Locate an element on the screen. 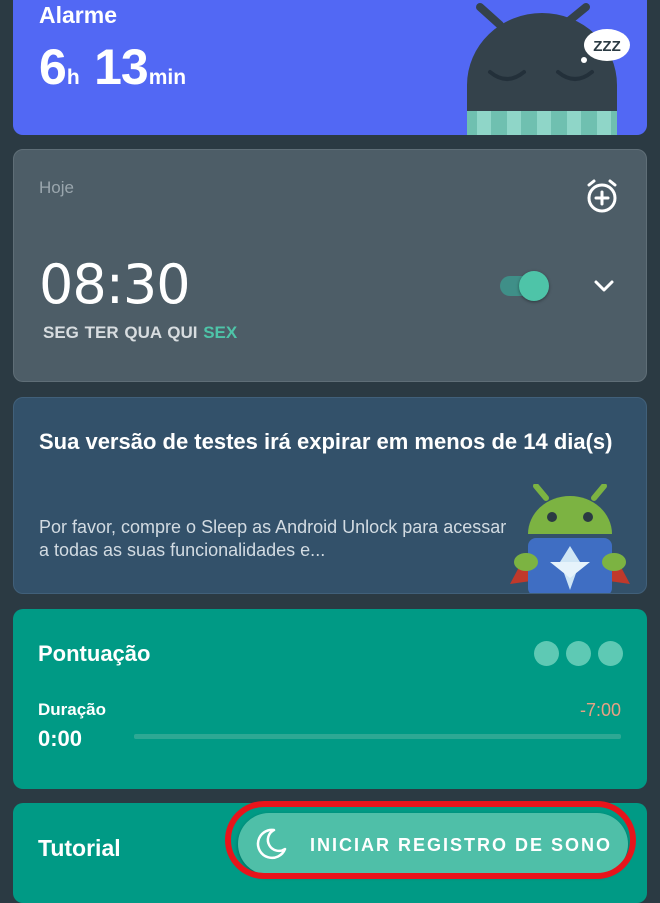 The width and height of the screenshot is (660, 903). alarm-repeat-days: SEG TER QUA QUI SEX is located at coordinates (140, 333).